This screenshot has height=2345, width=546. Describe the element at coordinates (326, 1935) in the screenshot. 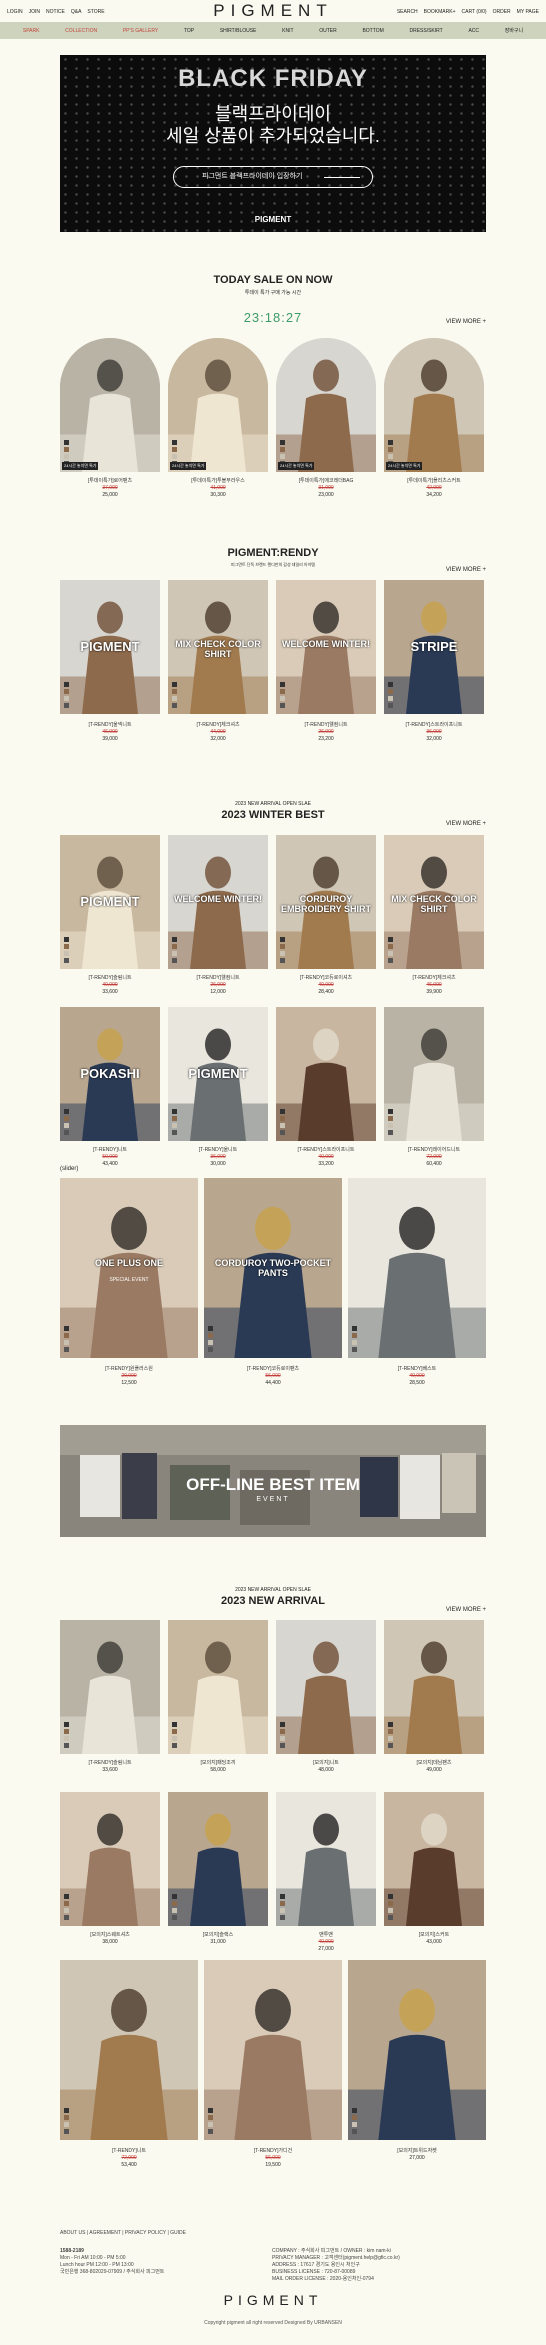

I see `product-name: 맨투맨` at that location.